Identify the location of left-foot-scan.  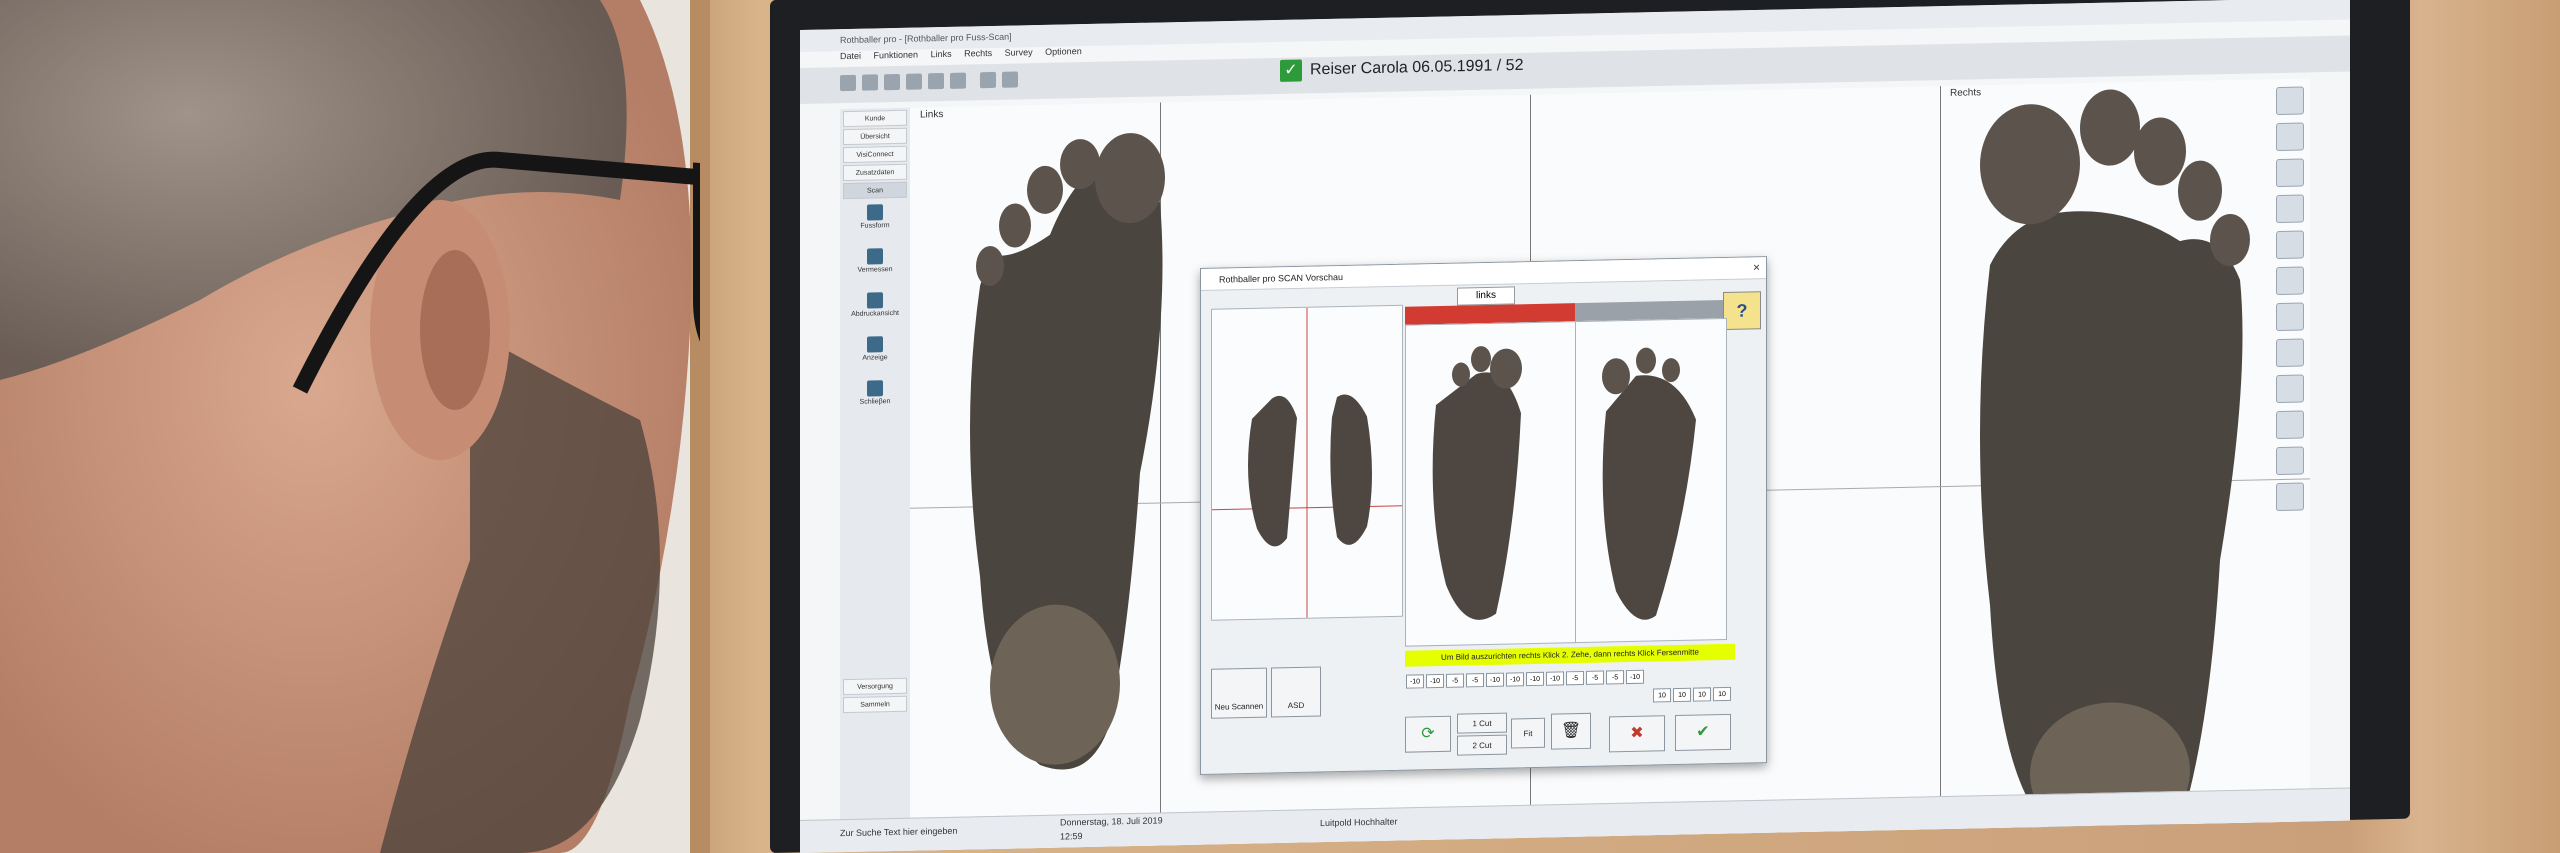
(1067, 451).